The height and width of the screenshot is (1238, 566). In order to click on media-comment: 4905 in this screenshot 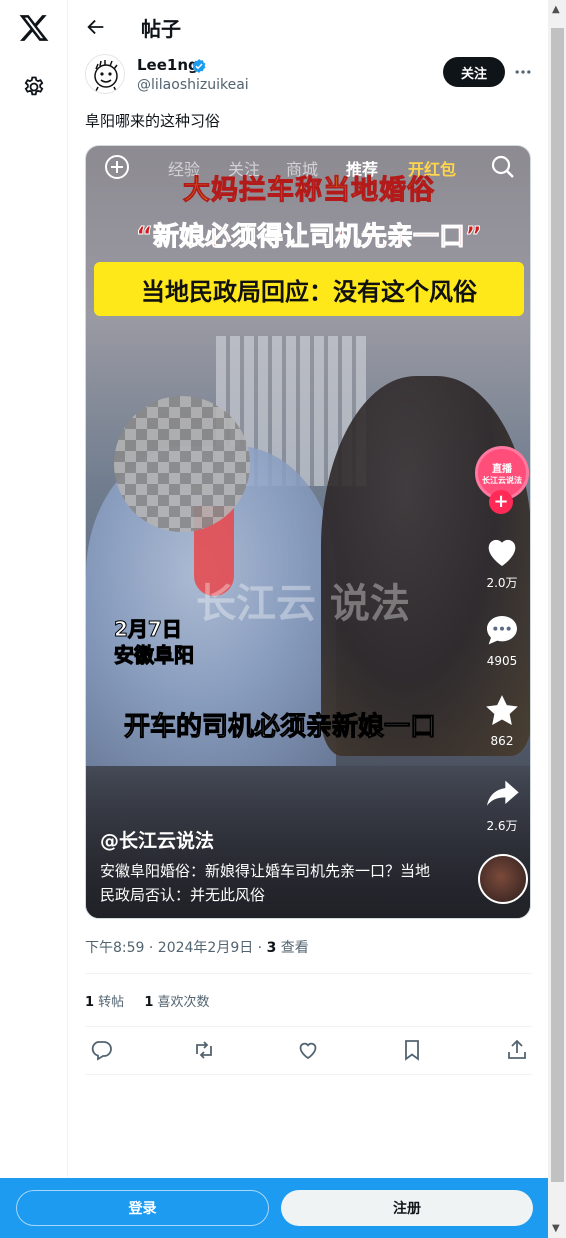, I will do `click(502, 639)`.